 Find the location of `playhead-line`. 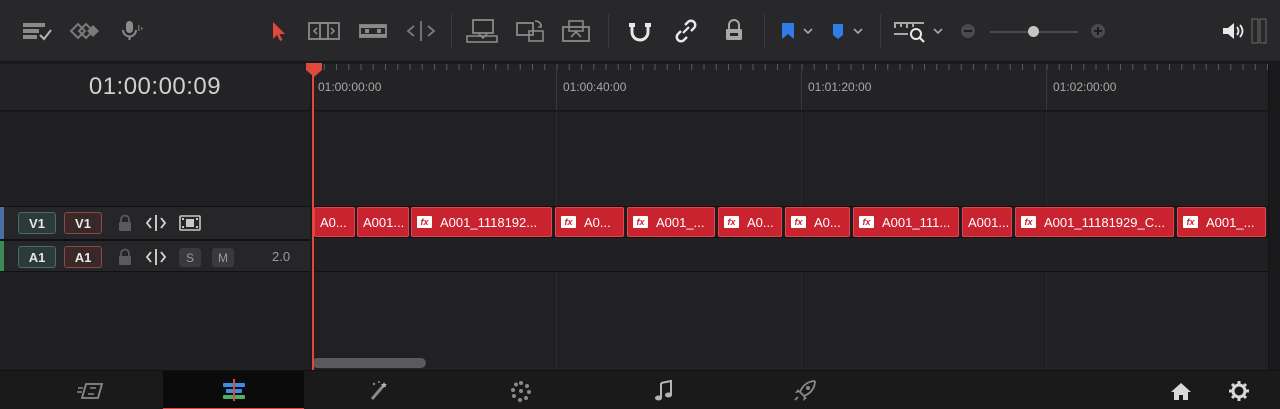

playhead-line is located at coordinates (313, 219).